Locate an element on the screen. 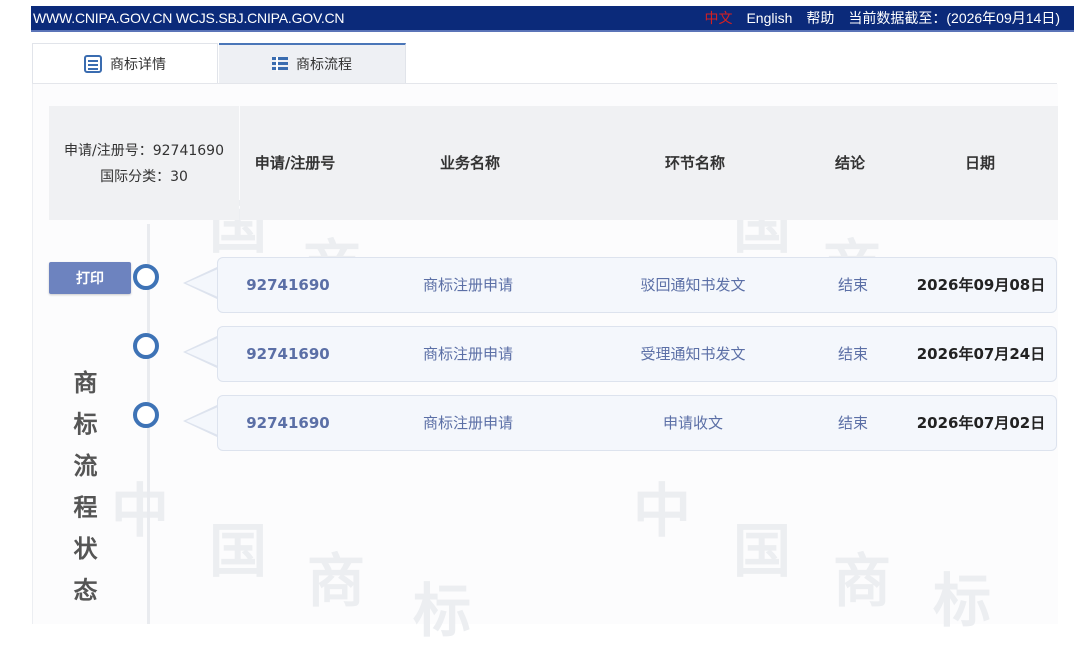 This screenshot has height=648, width=1080. document-icon is located at coordinates (93, 63).